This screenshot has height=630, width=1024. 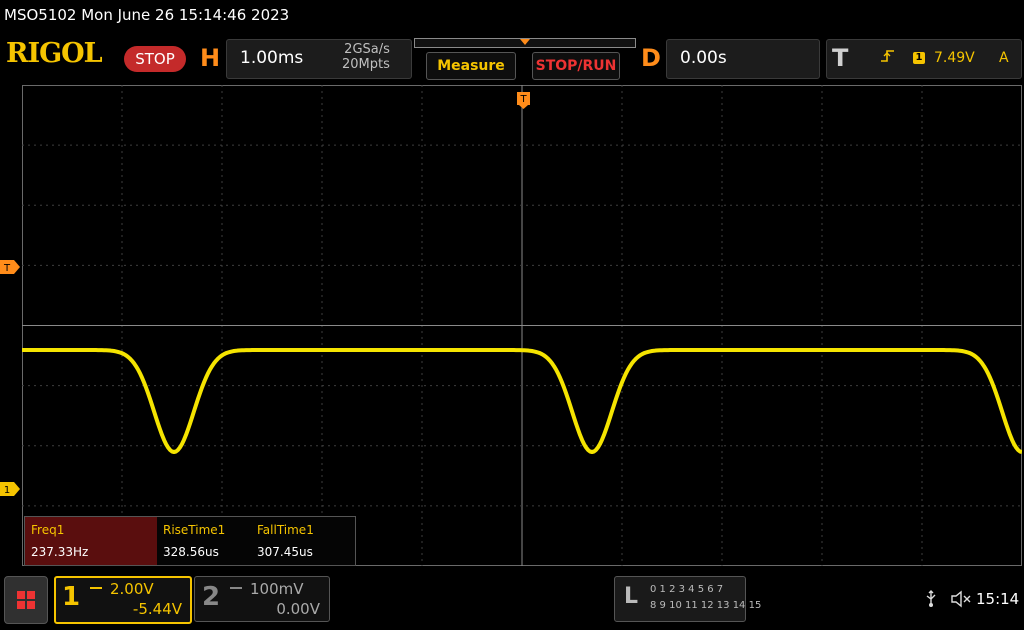 I want to click on window-title: MSO5102 Mon June 26 15:14:46 2023, so click(x=147, y=15).